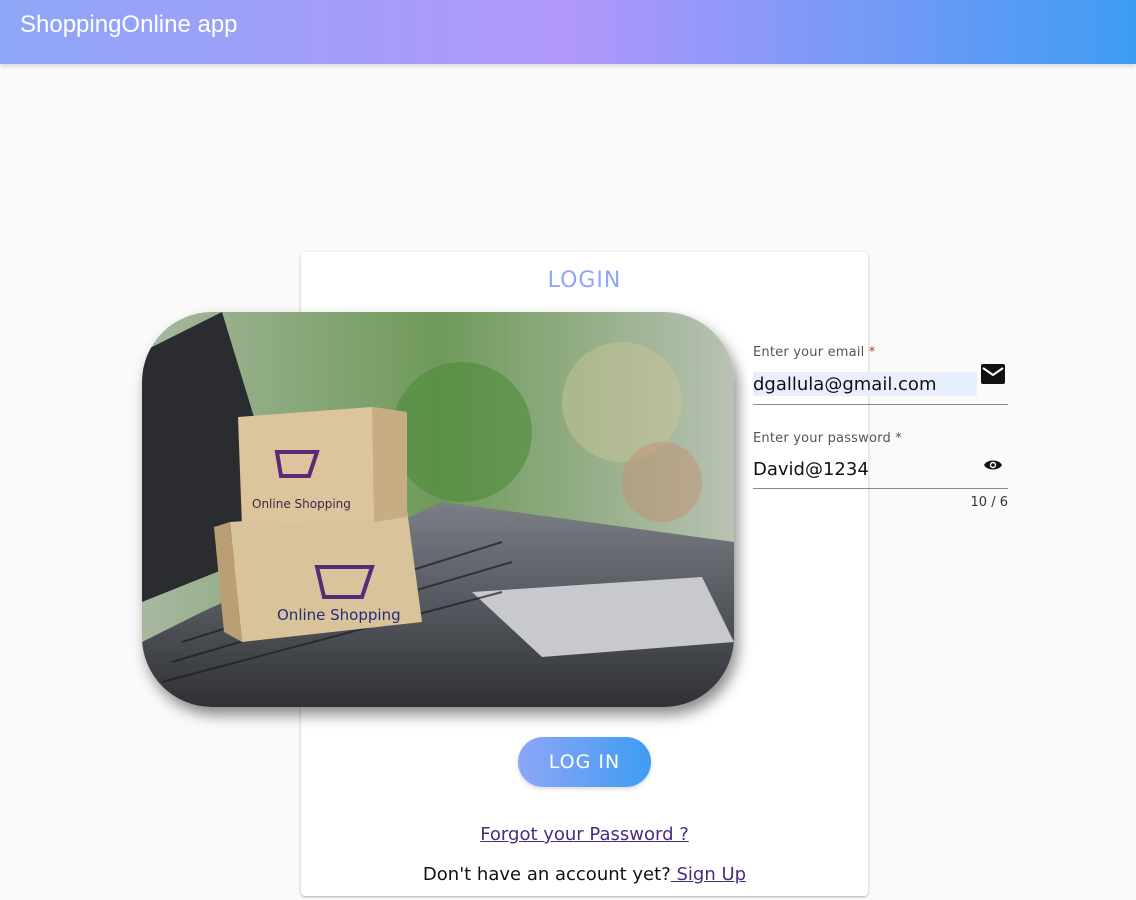 The width and height of the screenshot is (1136, 900). I want to click on mail-icon, so click(993, 376).